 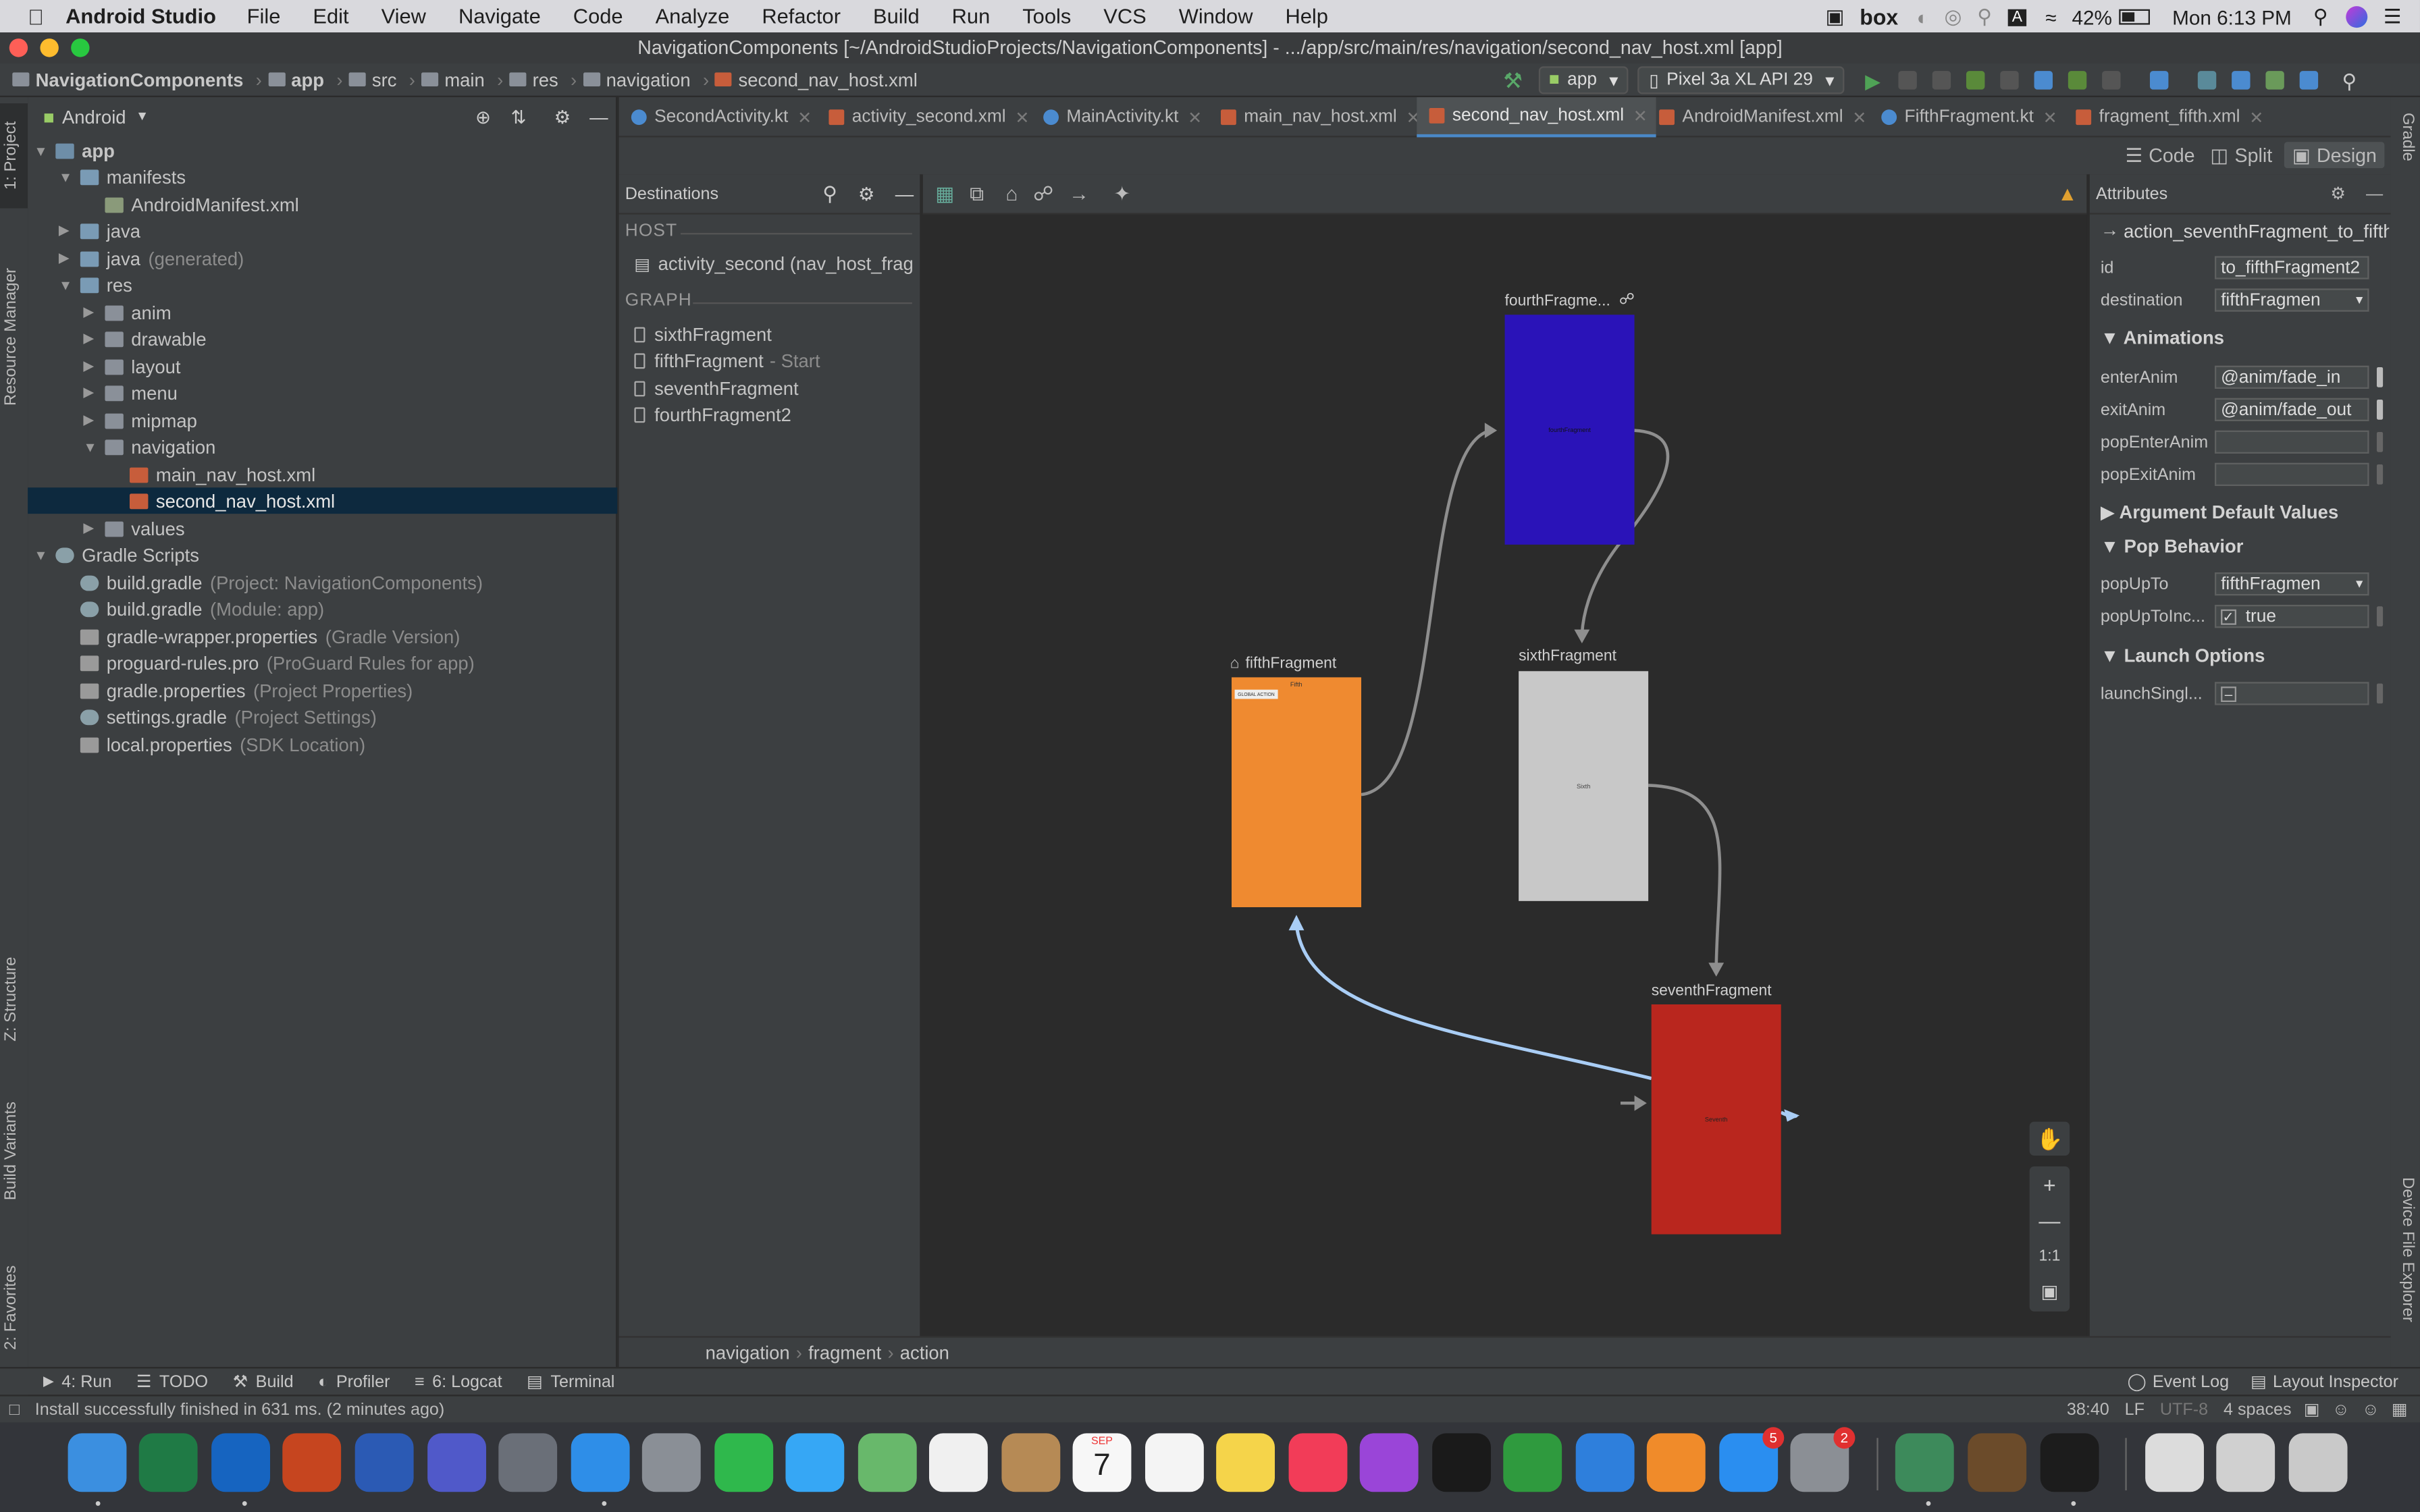 What do you see at coordinates (2135, 1409) in the screenshot?
I see `line-separator: LF` at bounding box center [2135, 1409].